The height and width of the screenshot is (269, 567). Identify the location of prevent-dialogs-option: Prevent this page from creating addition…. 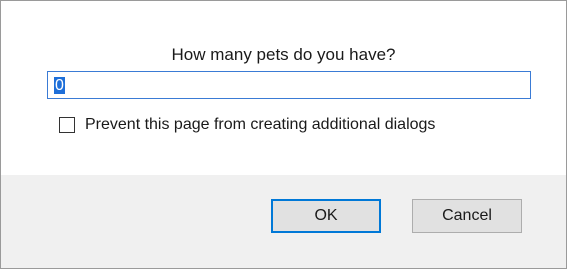
(247, 125).